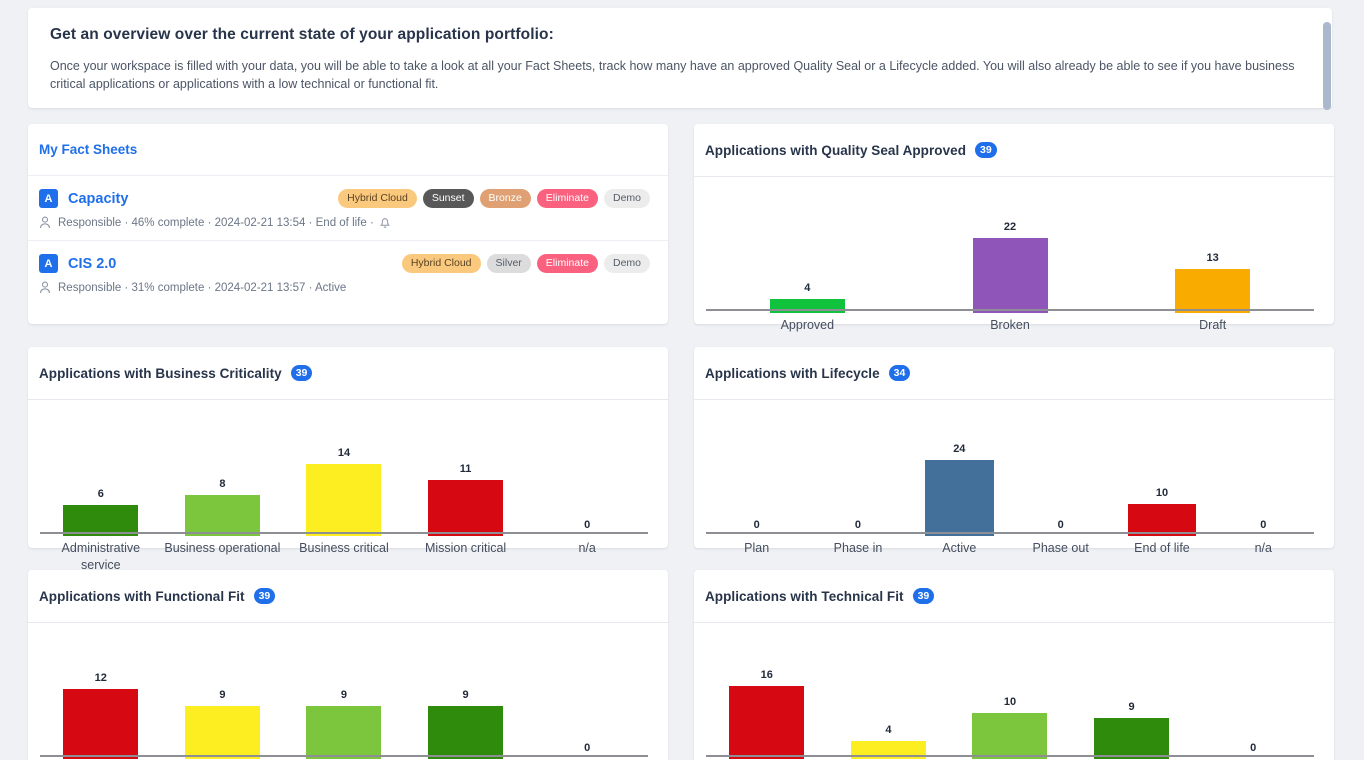 The image size is (1364, 760). Describe the element at coordinates (505, 198) in the screenshot. I see `tag-bronze: Bronze` at that location.